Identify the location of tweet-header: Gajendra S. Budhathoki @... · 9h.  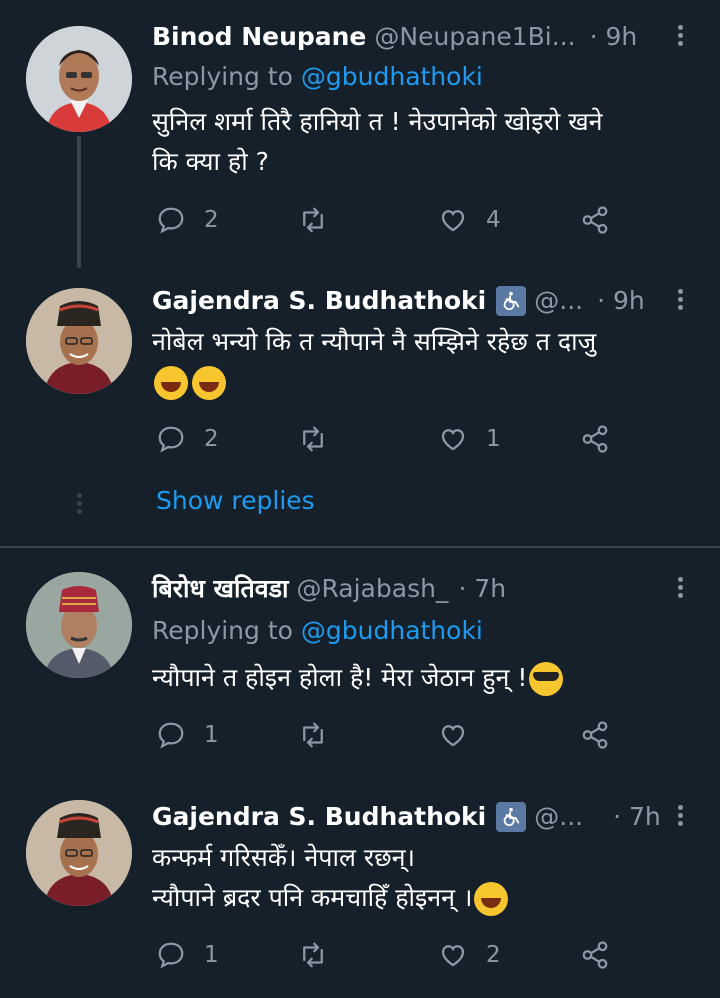
(398, 301).